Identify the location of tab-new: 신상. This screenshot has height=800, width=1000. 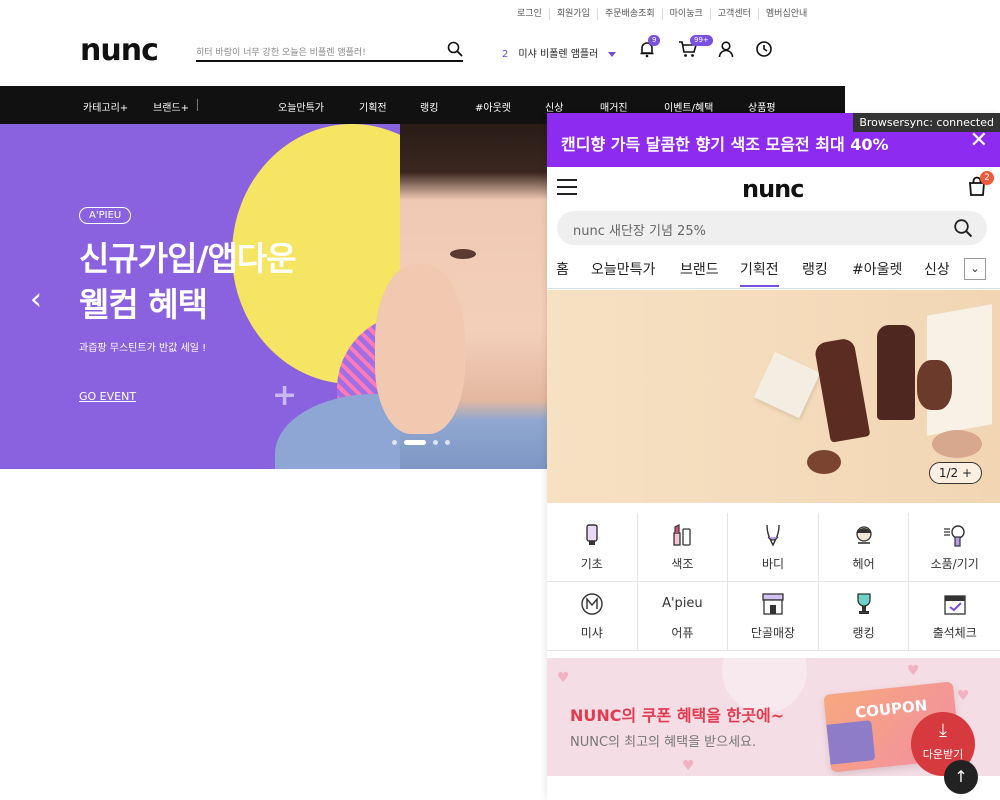
(937, 269).